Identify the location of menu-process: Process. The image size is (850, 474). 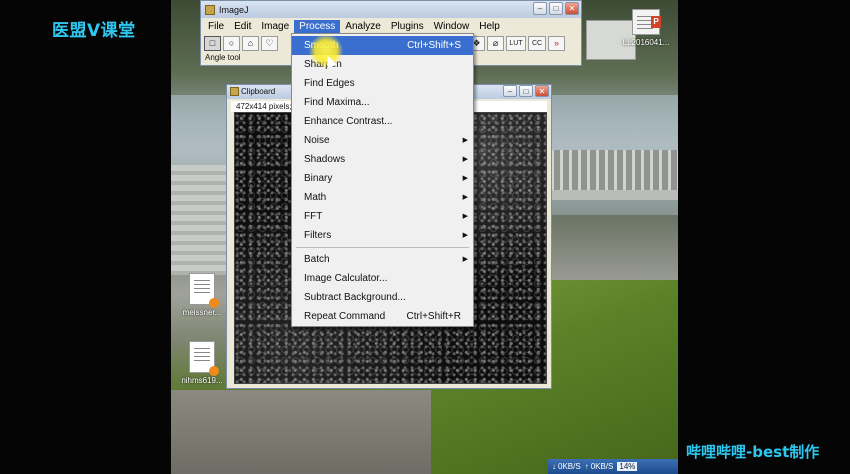
(317, 26).